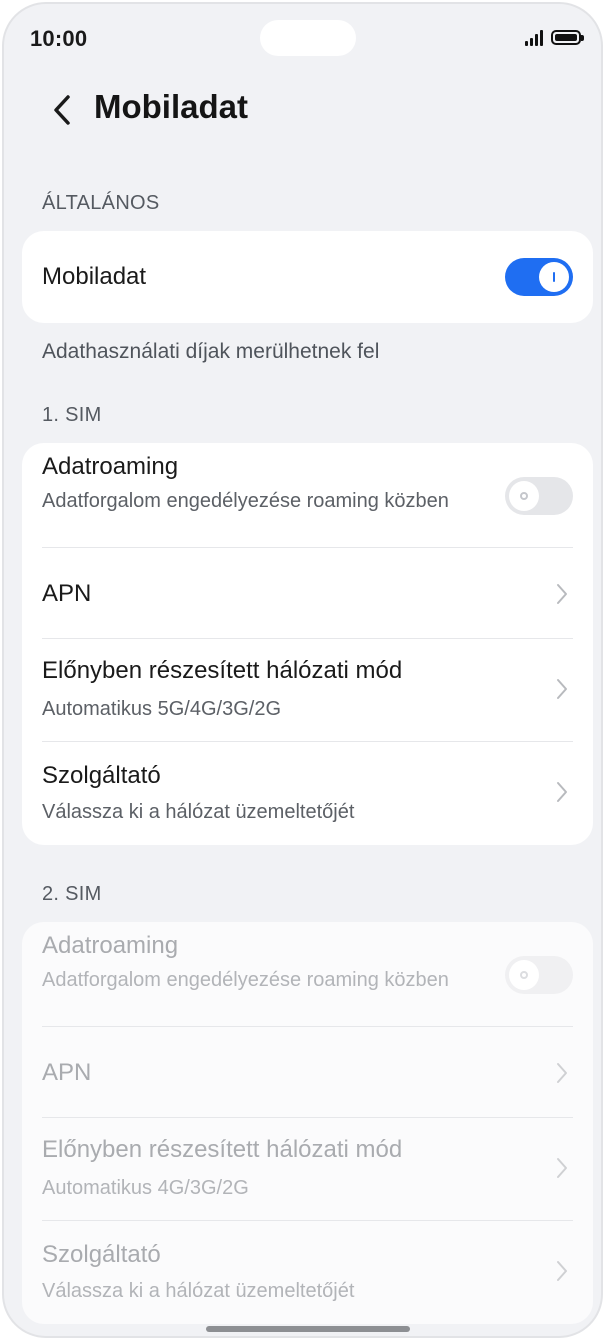 This screenshot has width=609, height=1344. I want to click on sim2-roaming-toggle, so click(539, 975).